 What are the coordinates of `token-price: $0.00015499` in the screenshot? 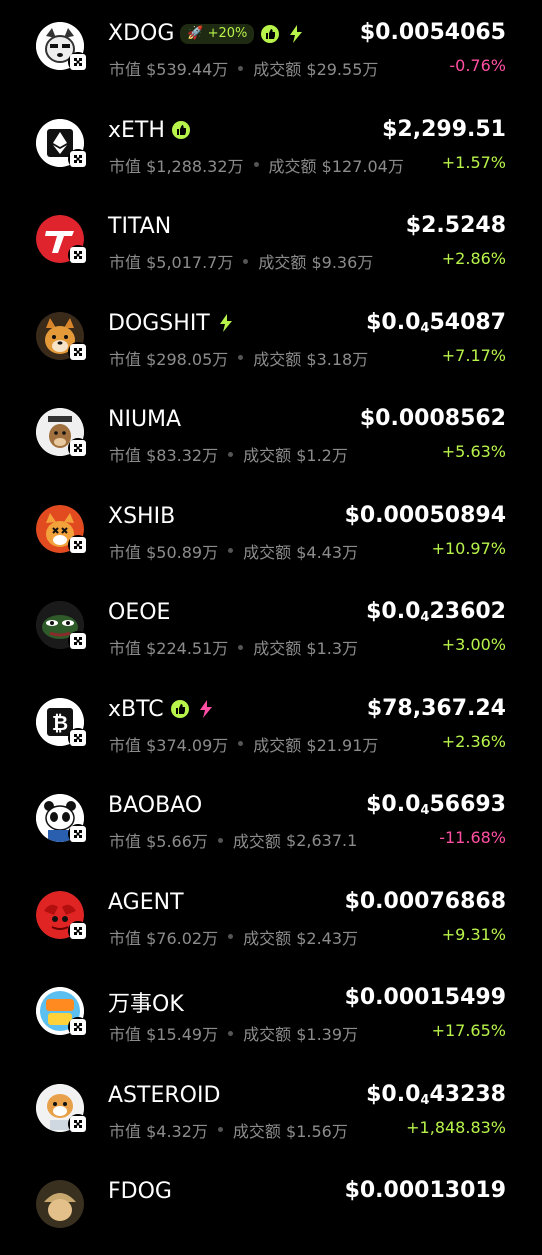 It's located at (425, 997).